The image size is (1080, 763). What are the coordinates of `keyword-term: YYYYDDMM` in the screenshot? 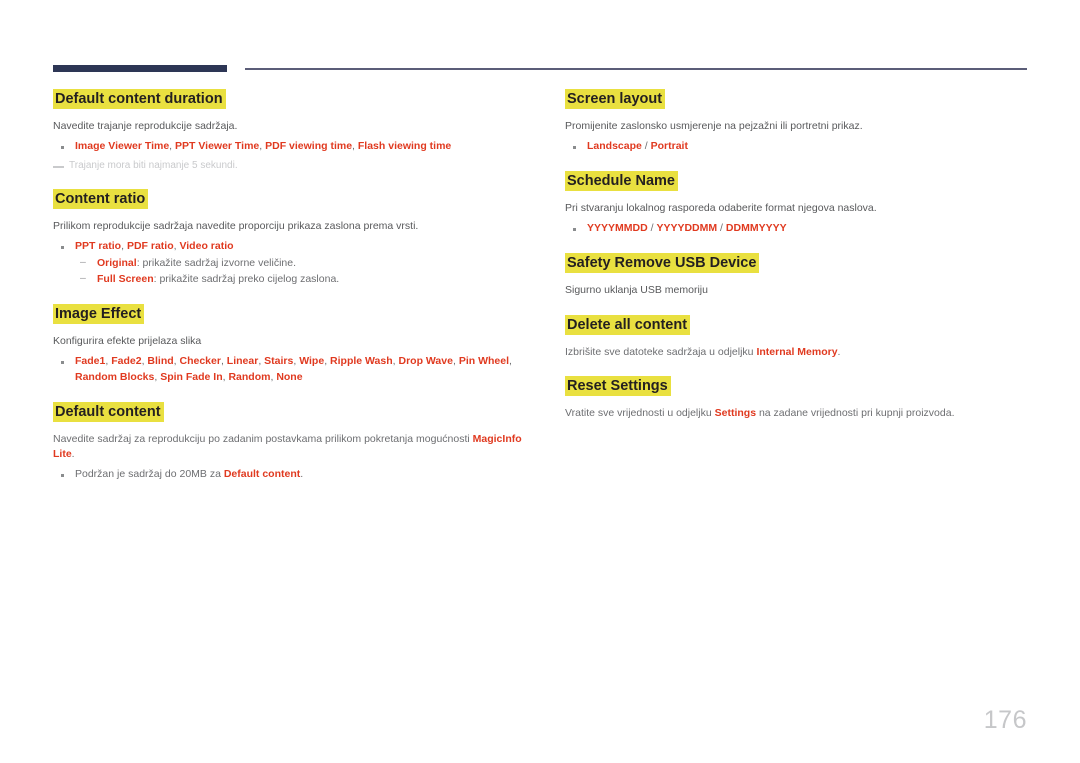 It's located at (687, 228).